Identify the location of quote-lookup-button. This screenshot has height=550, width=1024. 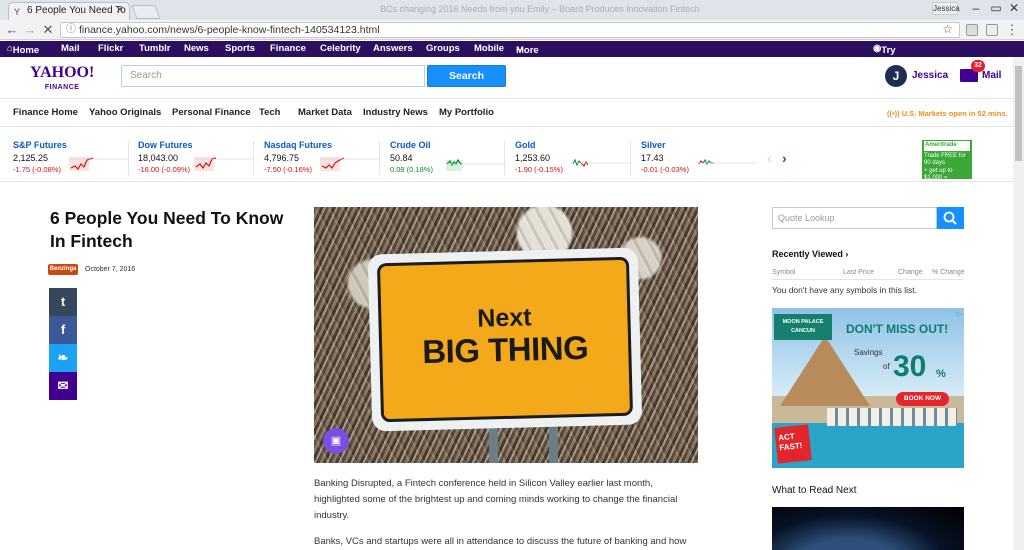
(950, 218).